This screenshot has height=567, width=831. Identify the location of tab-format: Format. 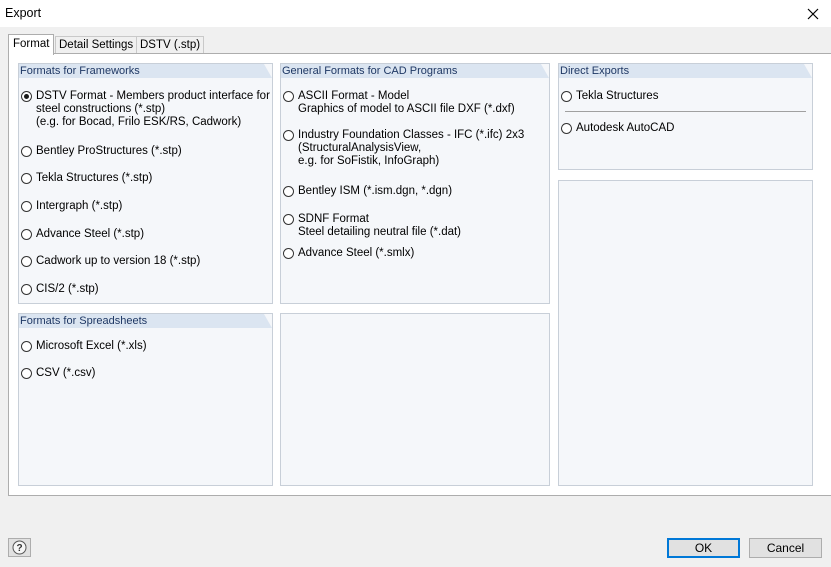
(31, 44).